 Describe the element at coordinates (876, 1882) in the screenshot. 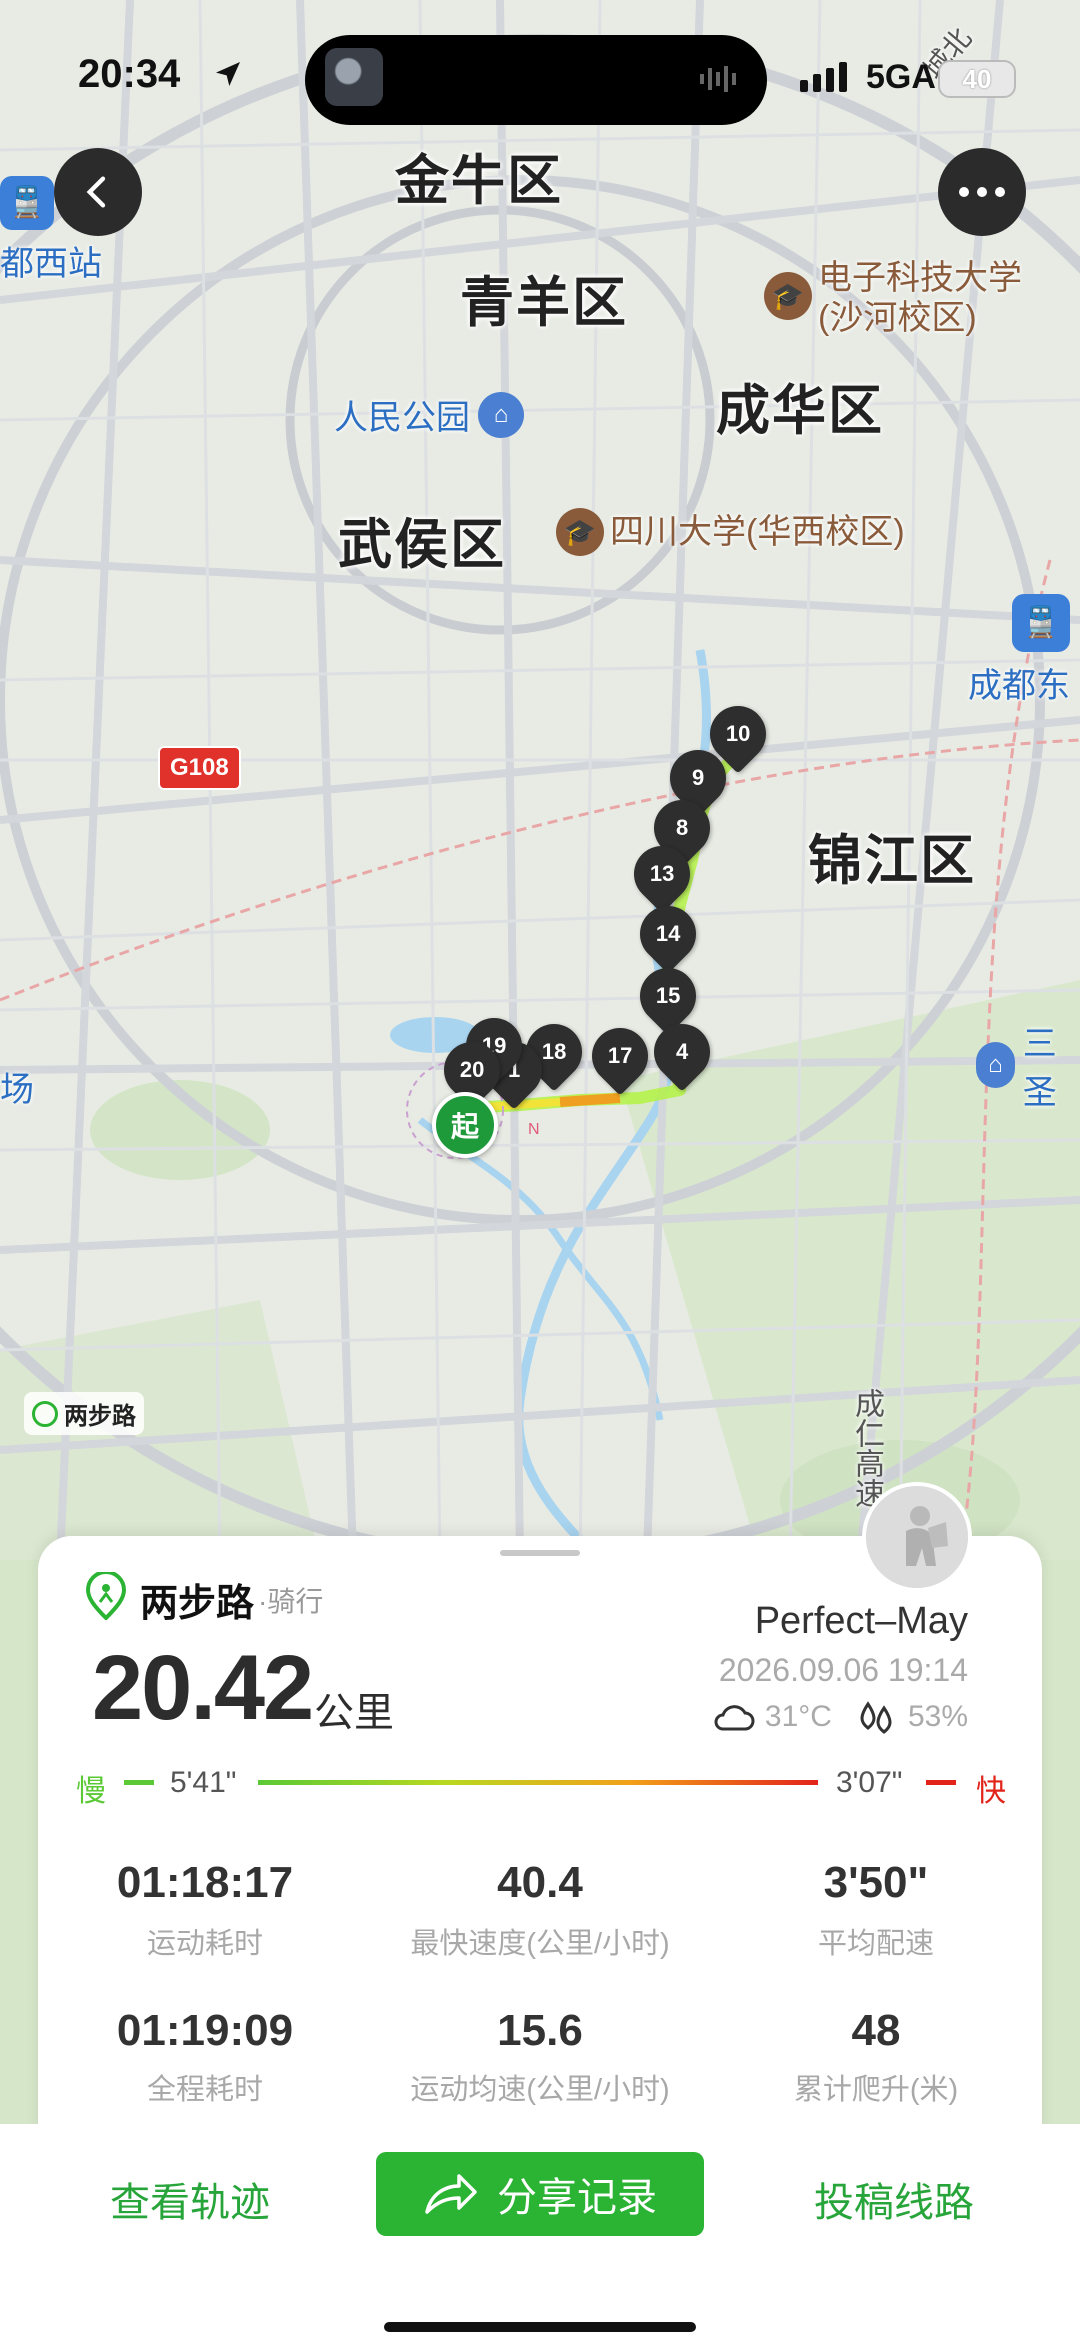

I see `stat-value: 3'50"` at that location.